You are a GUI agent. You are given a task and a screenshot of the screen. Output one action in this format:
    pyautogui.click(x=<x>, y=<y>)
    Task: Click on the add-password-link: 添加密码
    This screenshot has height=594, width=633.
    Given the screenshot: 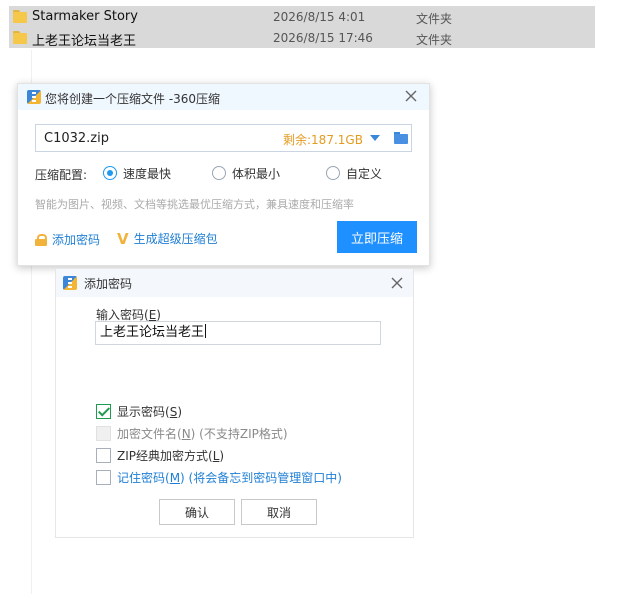 What is the action you would take?
    pyautogui.click(x=67, y=239)
    